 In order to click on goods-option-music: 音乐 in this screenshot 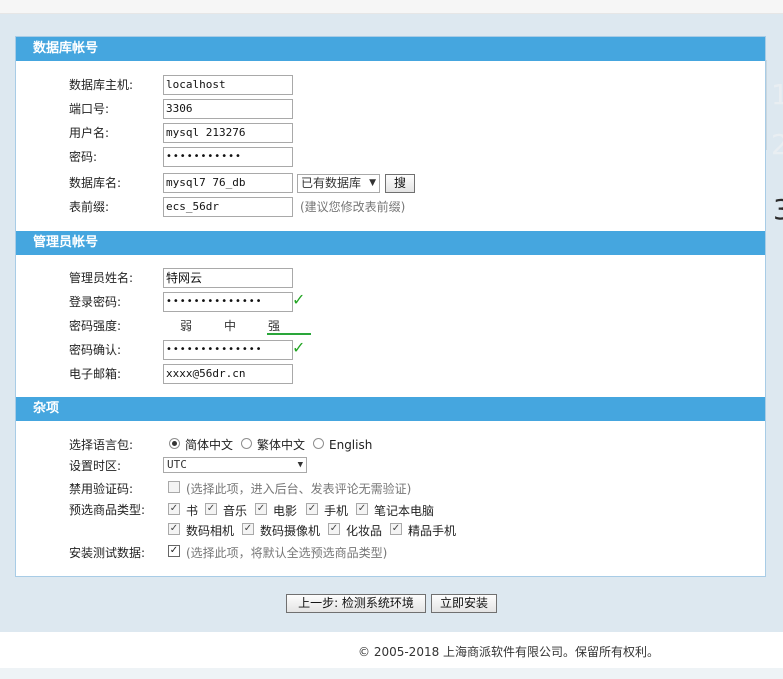, I will do `click(235, 511)`.